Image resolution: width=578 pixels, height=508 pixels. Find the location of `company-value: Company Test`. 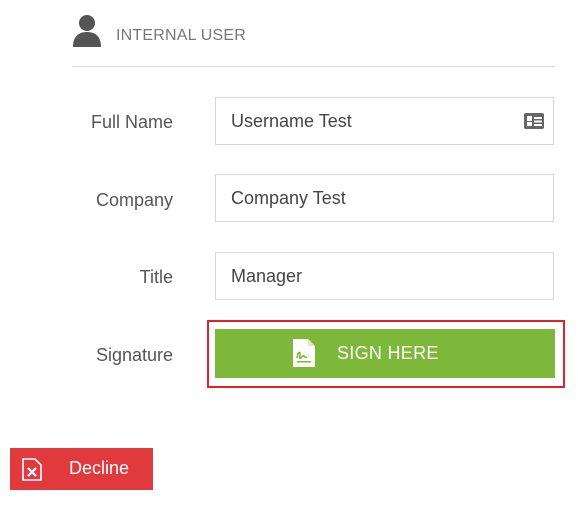

company-value: Company Test is located at coordinates (288, 198).